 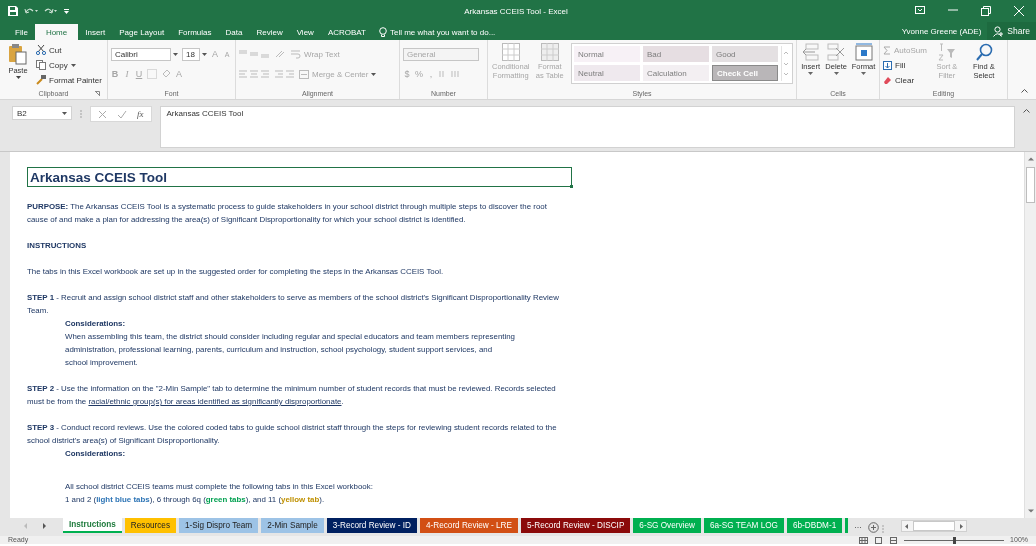 I want to click on insert-function-button: fx, so click(x=140, y=114).